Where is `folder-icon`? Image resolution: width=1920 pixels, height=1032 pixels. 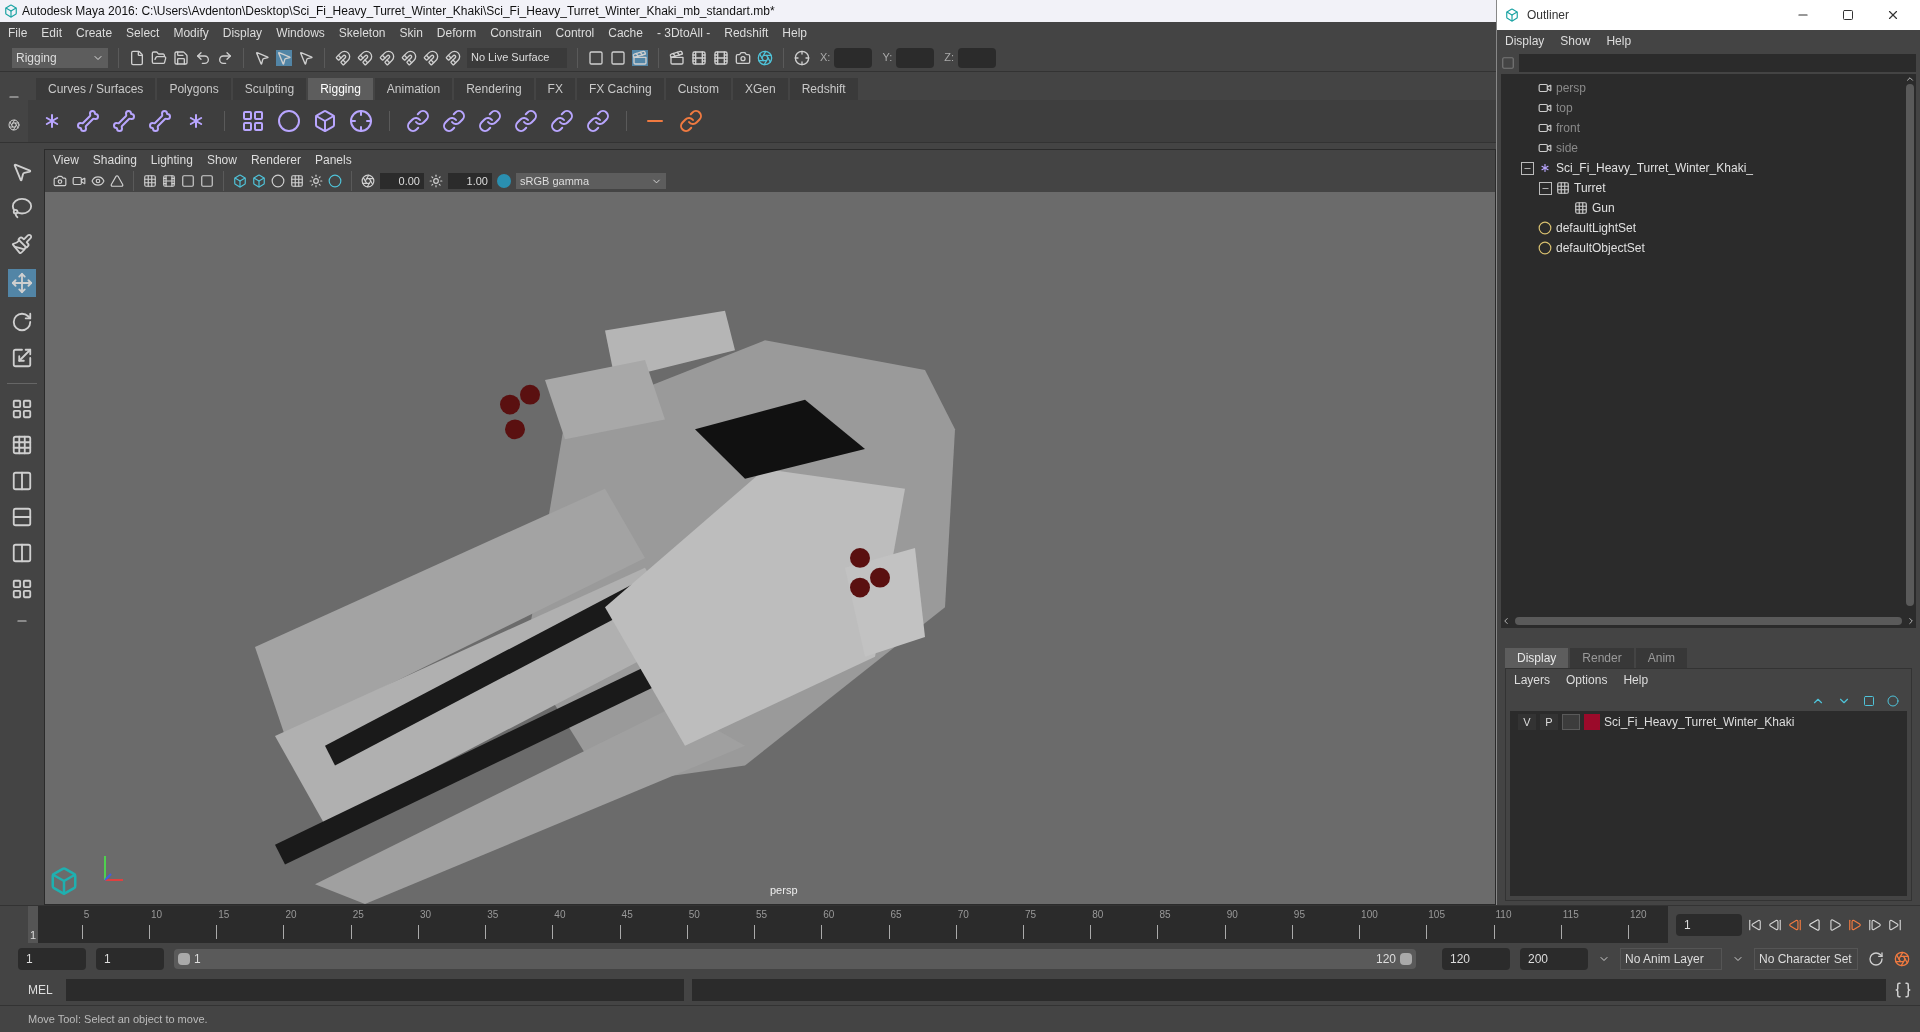
folder-icon is located at coordinates (159, 57).